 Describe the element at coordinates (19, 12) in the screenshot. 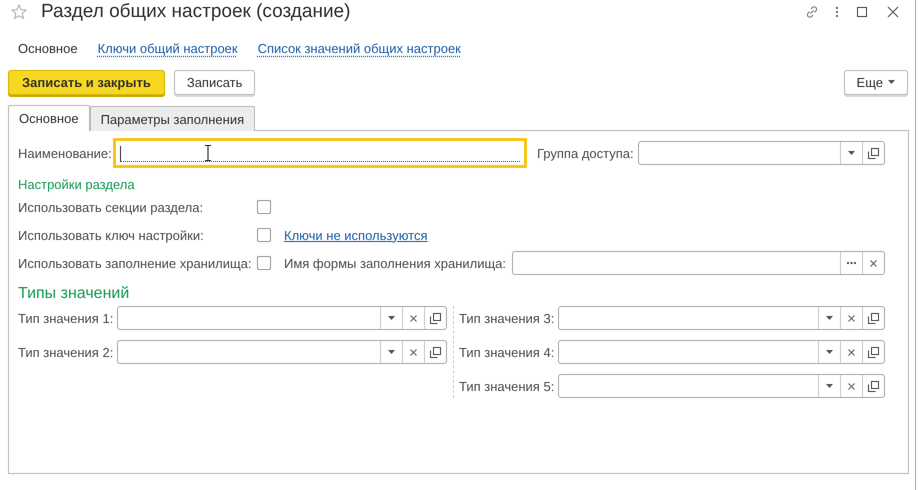

I see `star-icon` at that location.